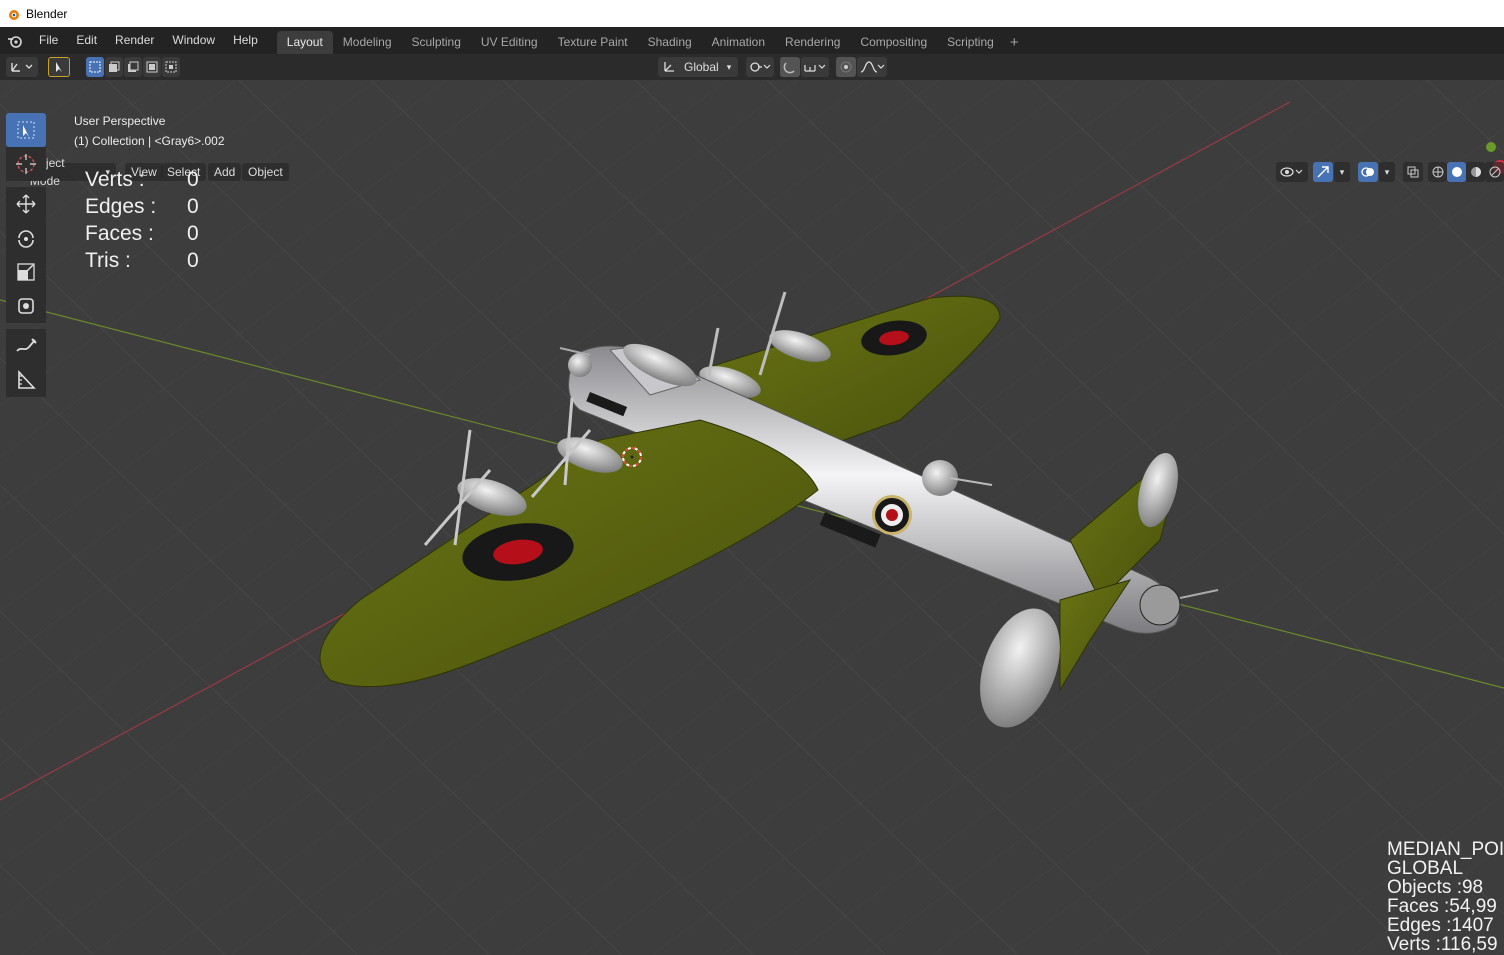 The image size is (1504, 955). What do you see at coordinates (14, 14) in the screenshot?
I see `blender-logo-icon` at bounding box center [14, 14].